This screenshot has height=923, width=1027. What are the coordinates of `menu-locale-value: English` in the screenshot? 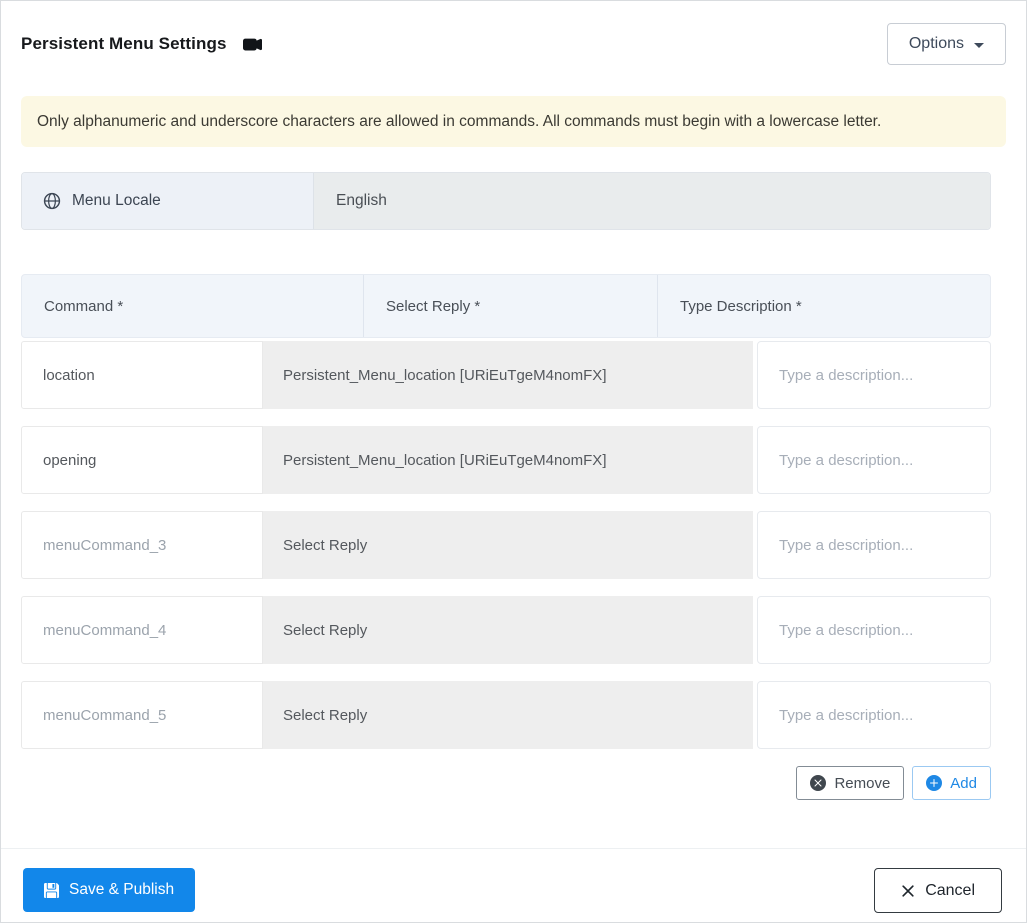 It's located at (652, 201).